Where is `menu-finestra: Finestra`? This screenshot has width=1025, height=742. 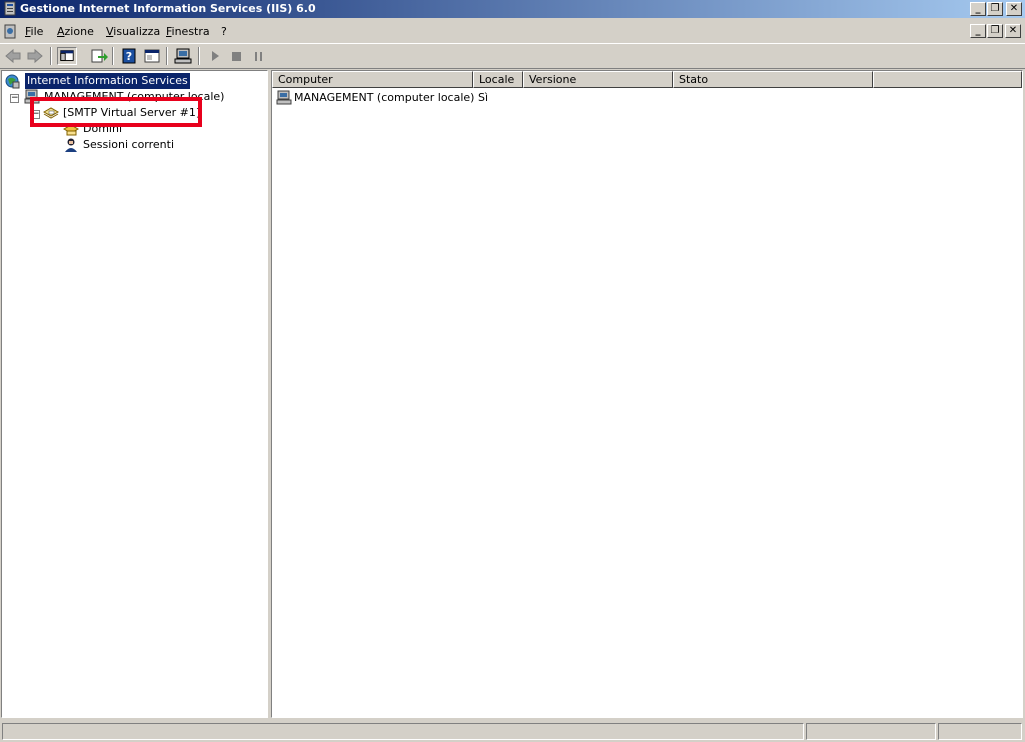
menu-finestra: Finestra is located at coordinates (188, 31).